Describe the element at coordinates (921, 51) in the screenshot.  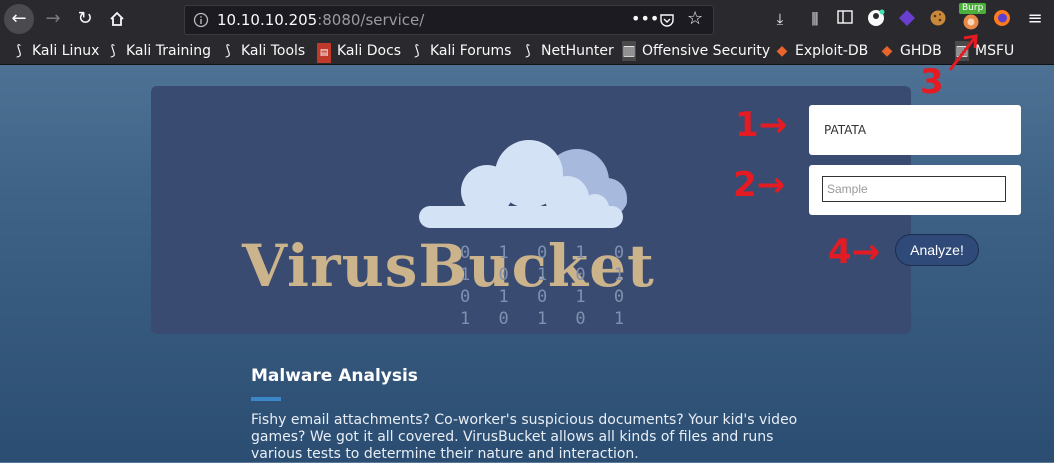
I see `bookmark-label: GHDB` at that location.